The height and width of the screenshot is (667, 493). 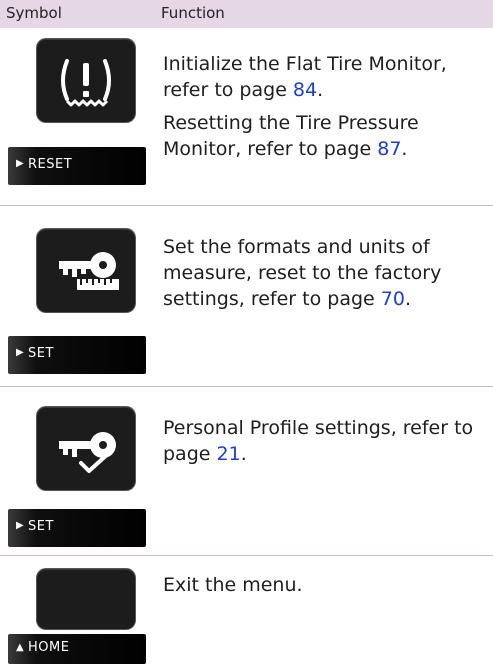 I want to click on row-2-p1-suffix: ., so click(x=408, y=299).